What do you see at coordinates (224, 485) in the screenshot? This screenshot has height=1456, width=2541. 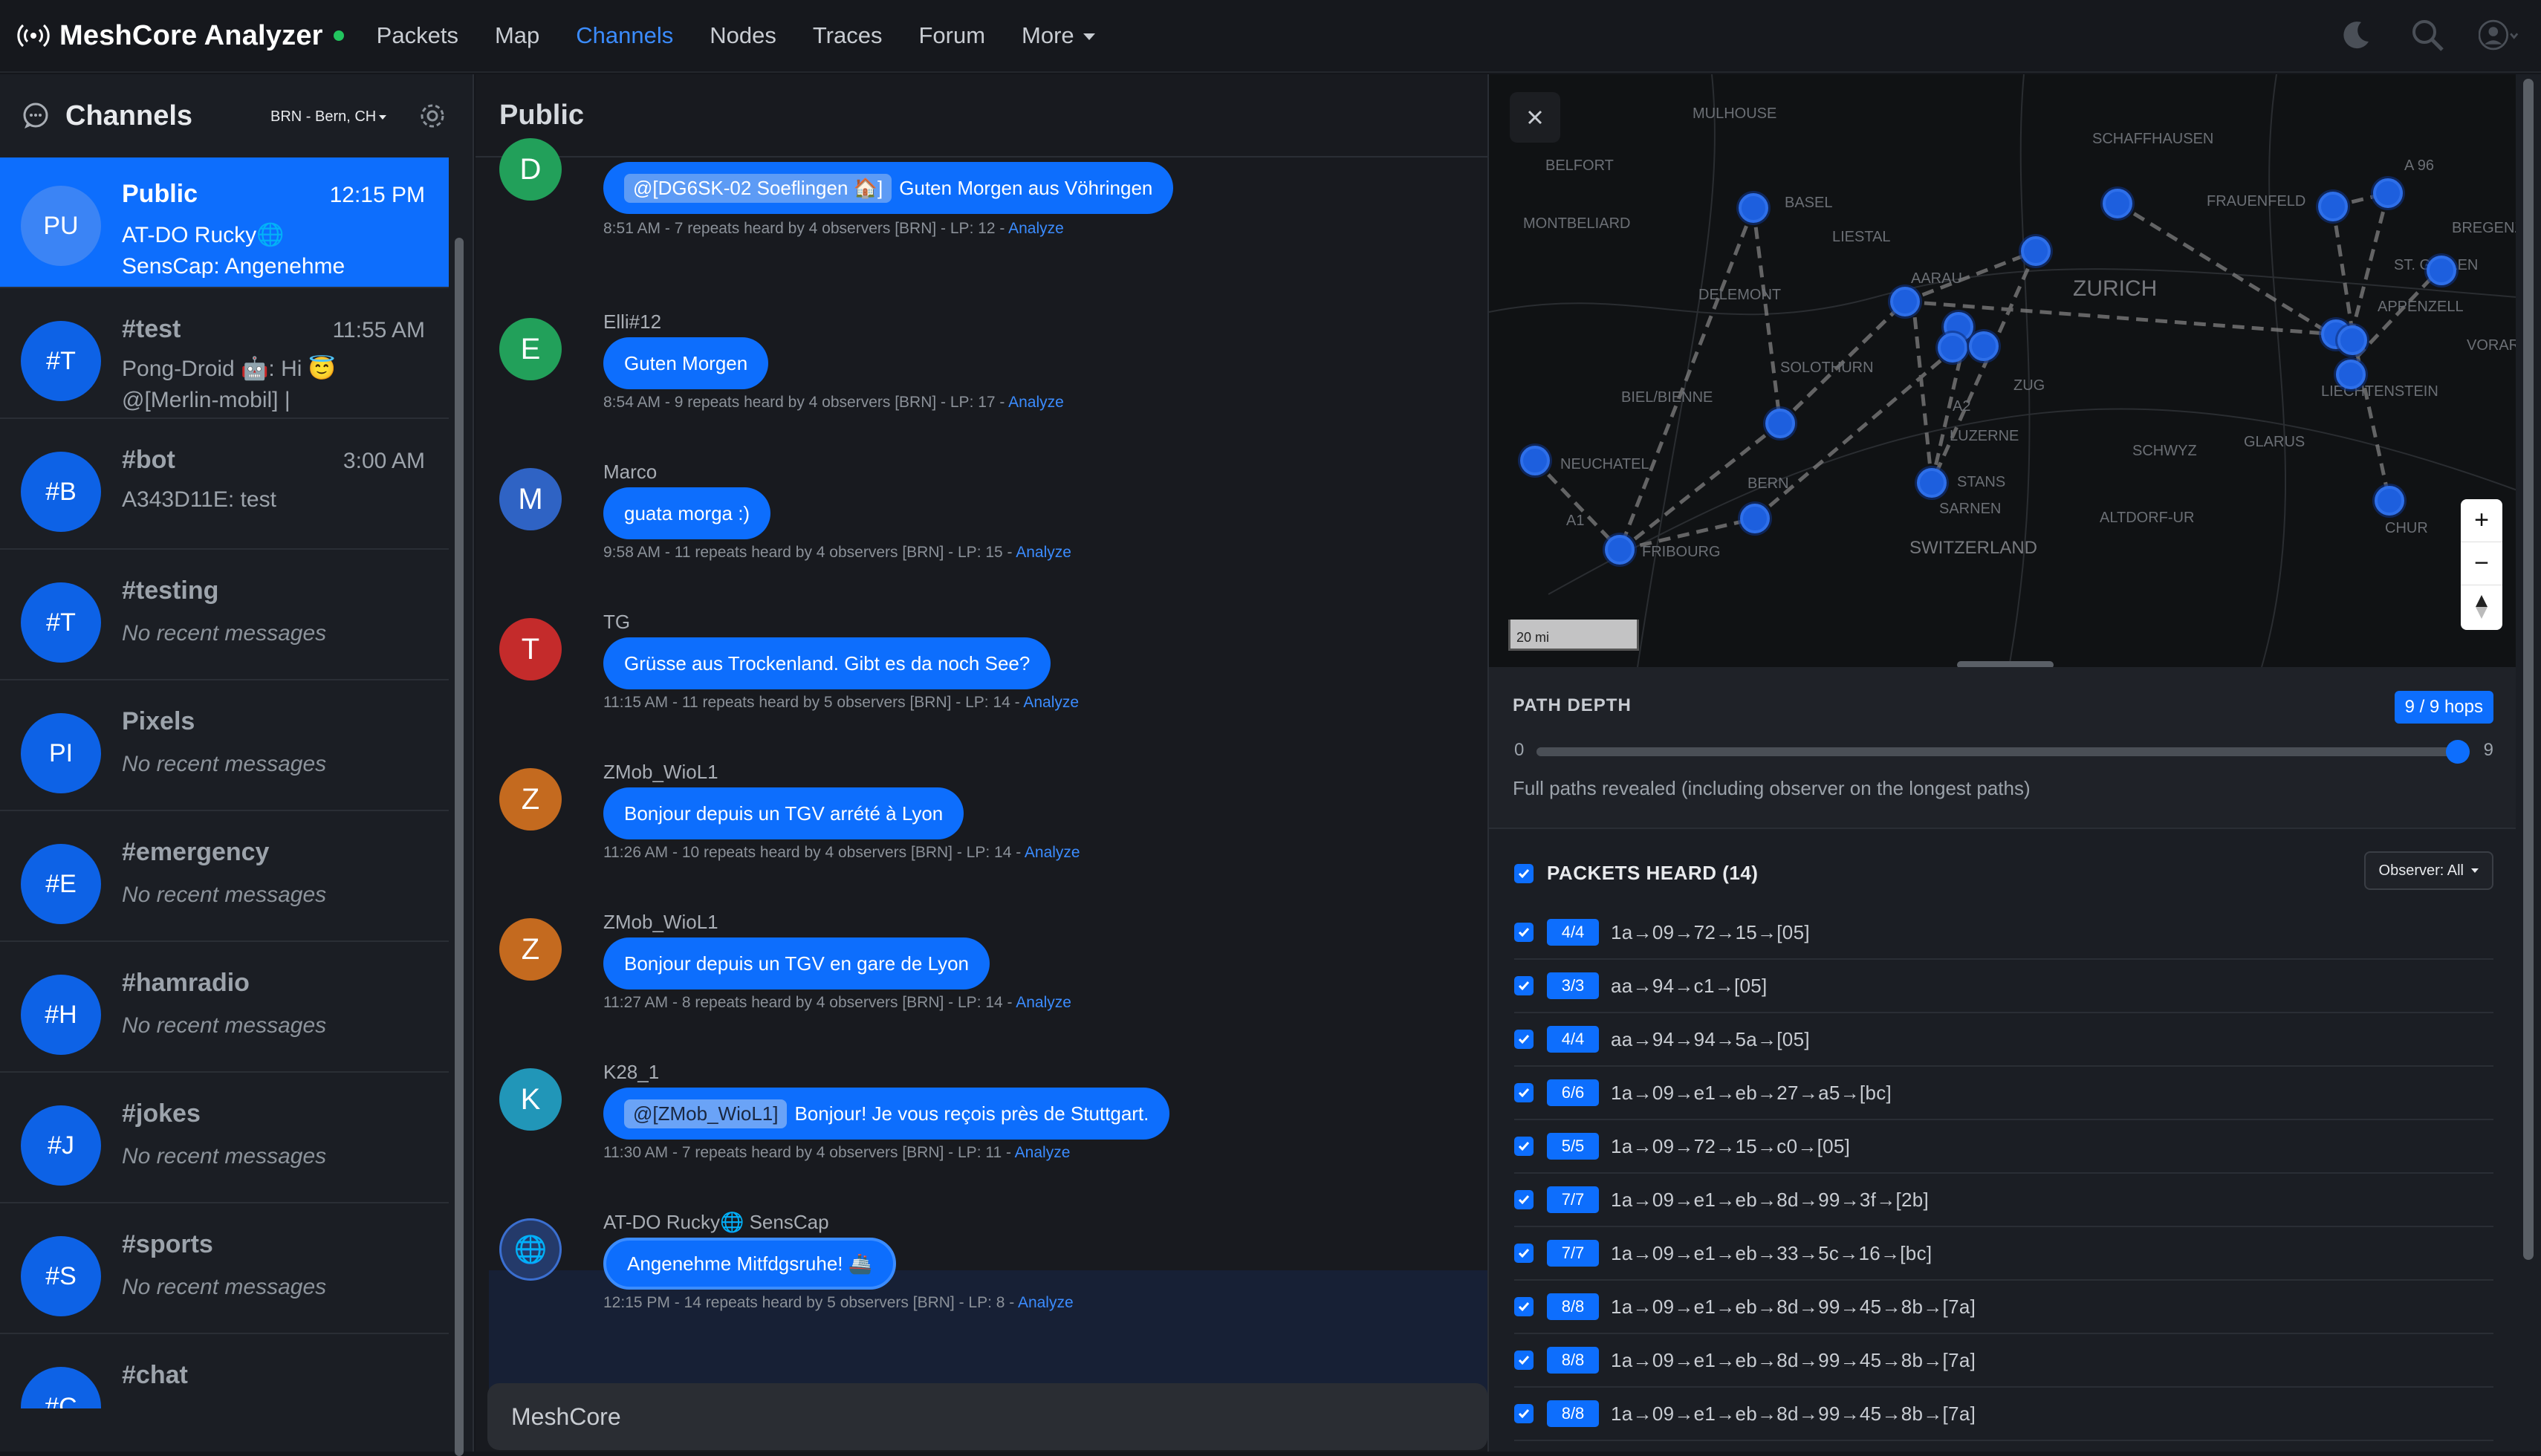 I see `channel-item-bot: #B #bot 3:00 AM A343D11E: test` at bounding box center [224, 485].